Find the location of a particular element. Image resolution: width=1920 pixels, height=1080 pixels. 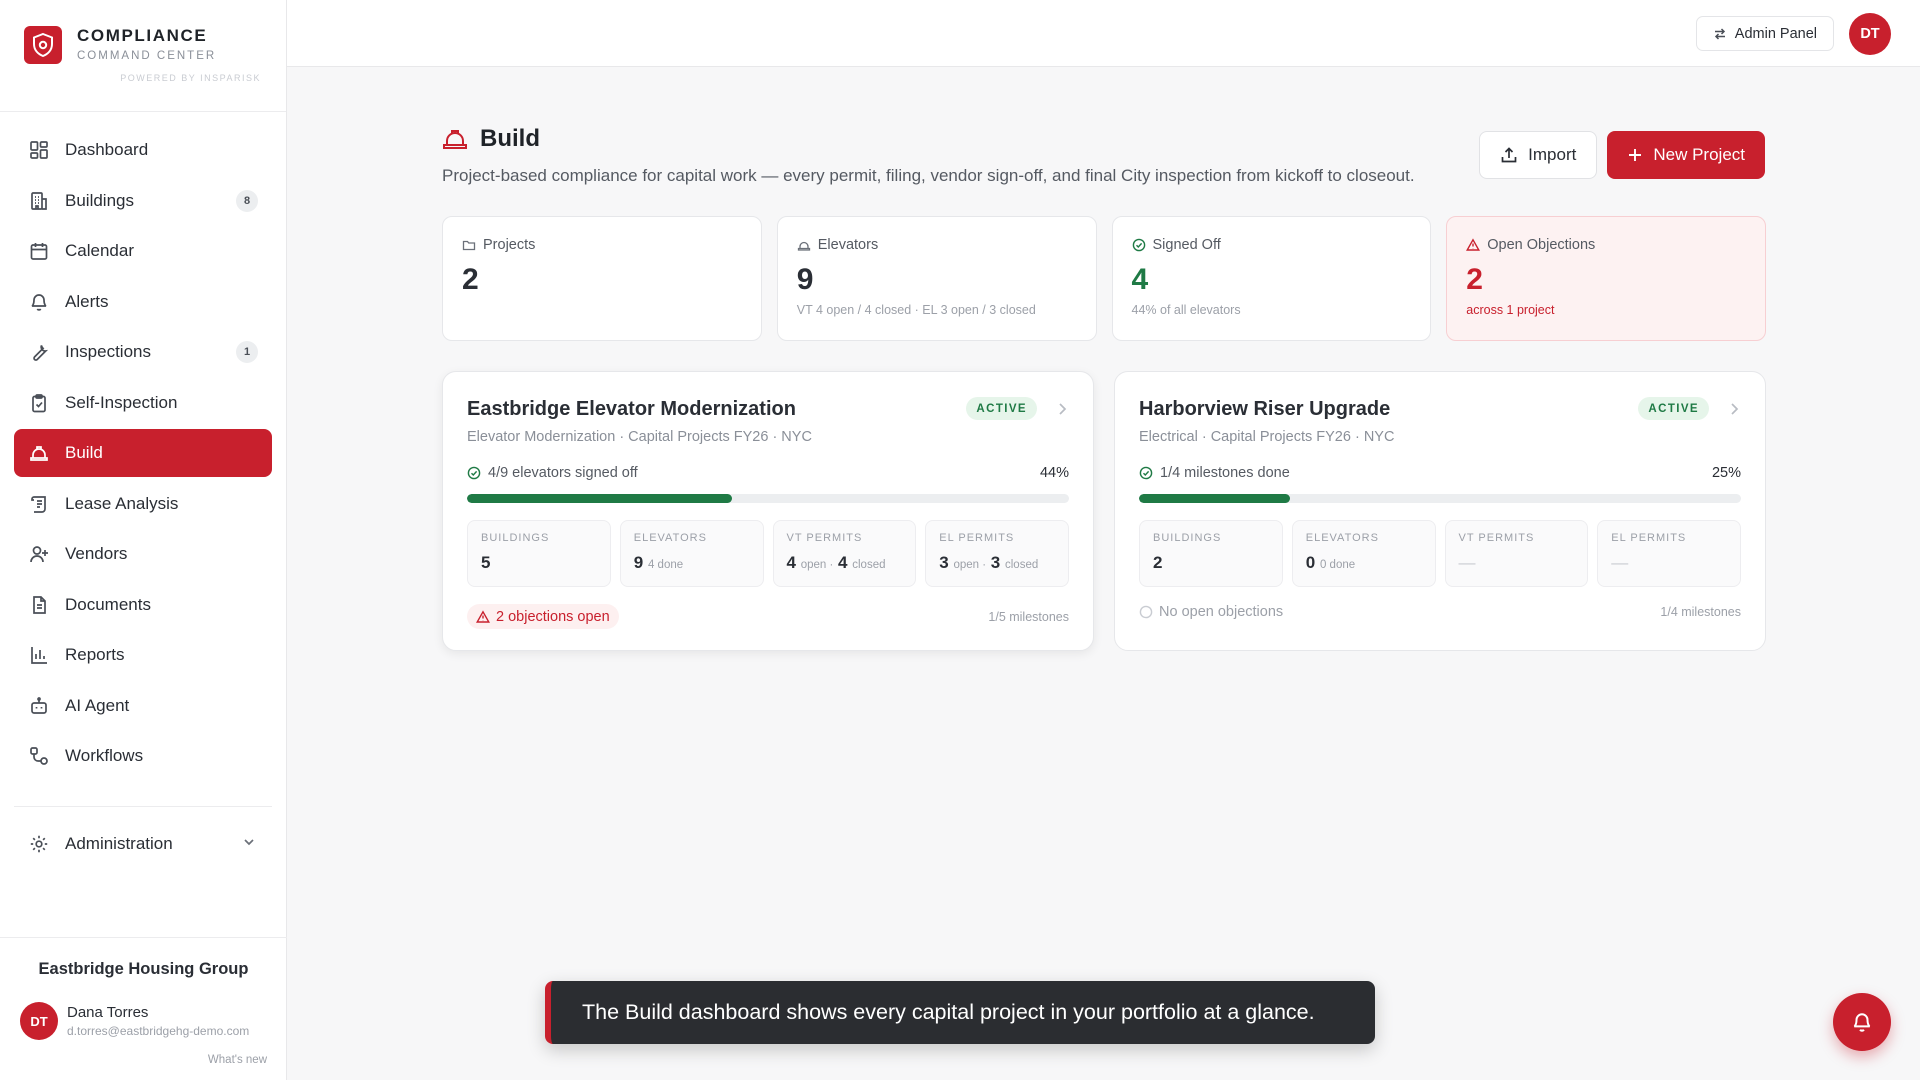

sidebar-item-self-inspection: Self-Inspection is located at coordinates (143, 403).